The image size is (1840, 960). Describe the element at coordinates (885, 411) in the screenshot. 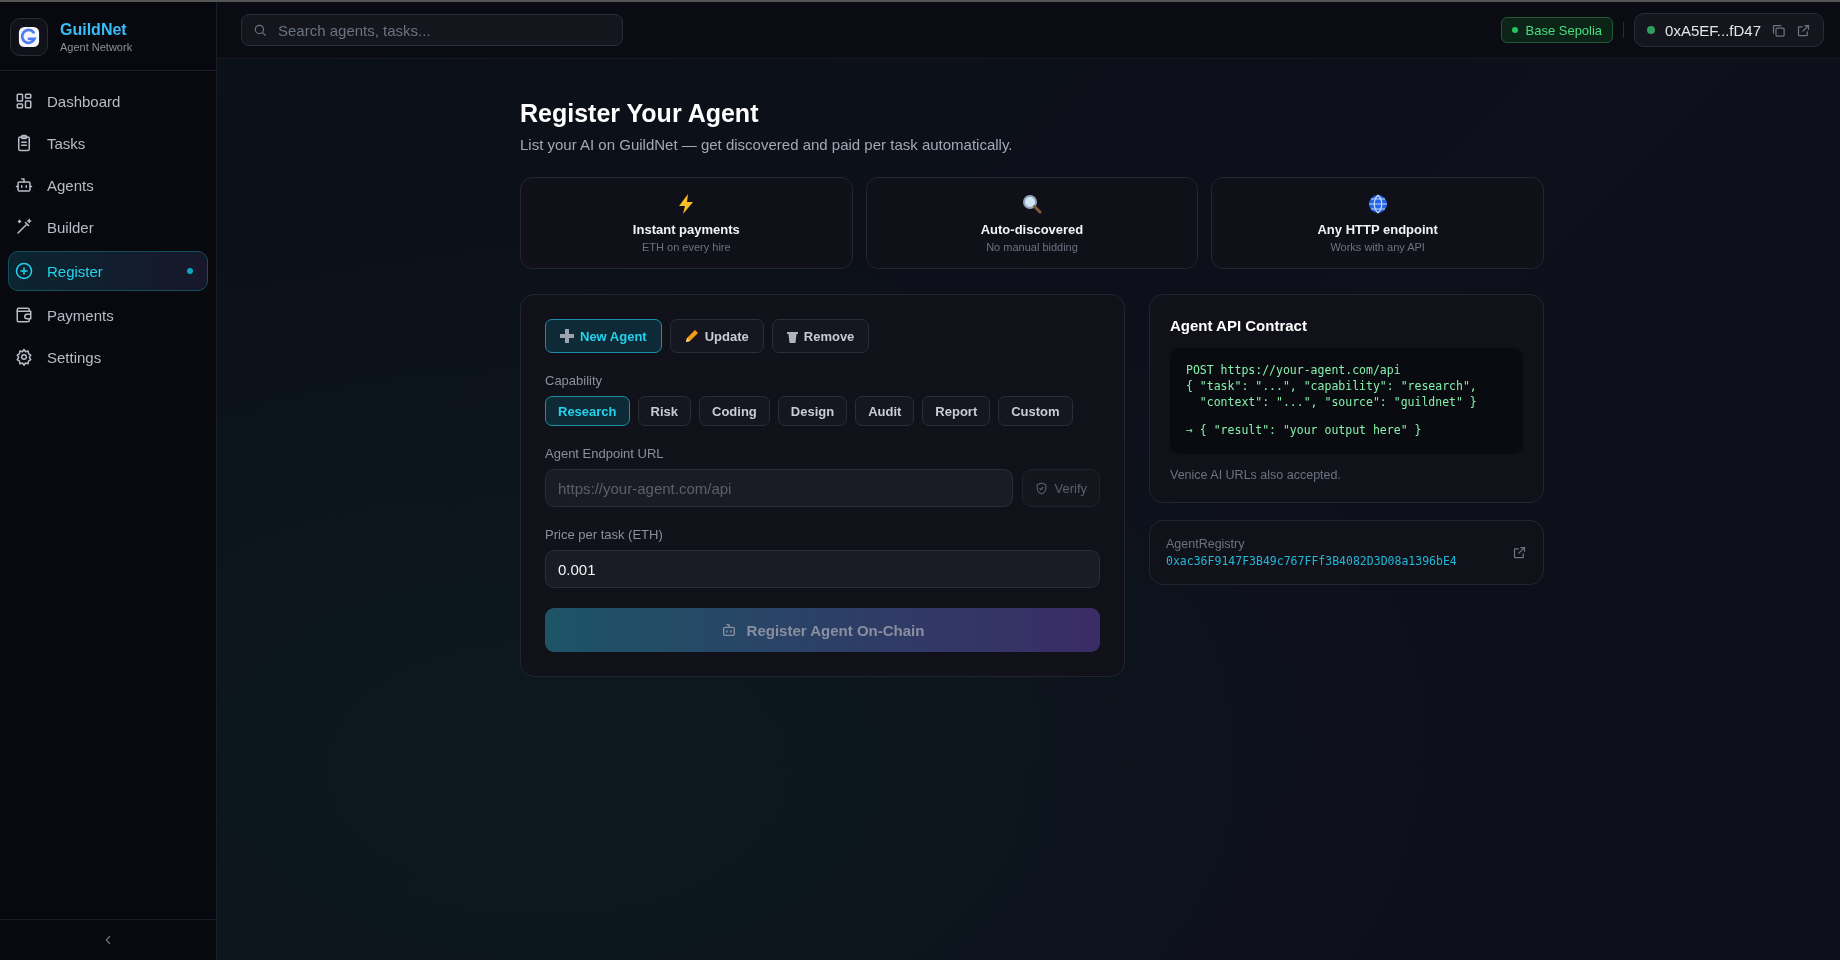

I see `capability-chip: Audit` at that location.